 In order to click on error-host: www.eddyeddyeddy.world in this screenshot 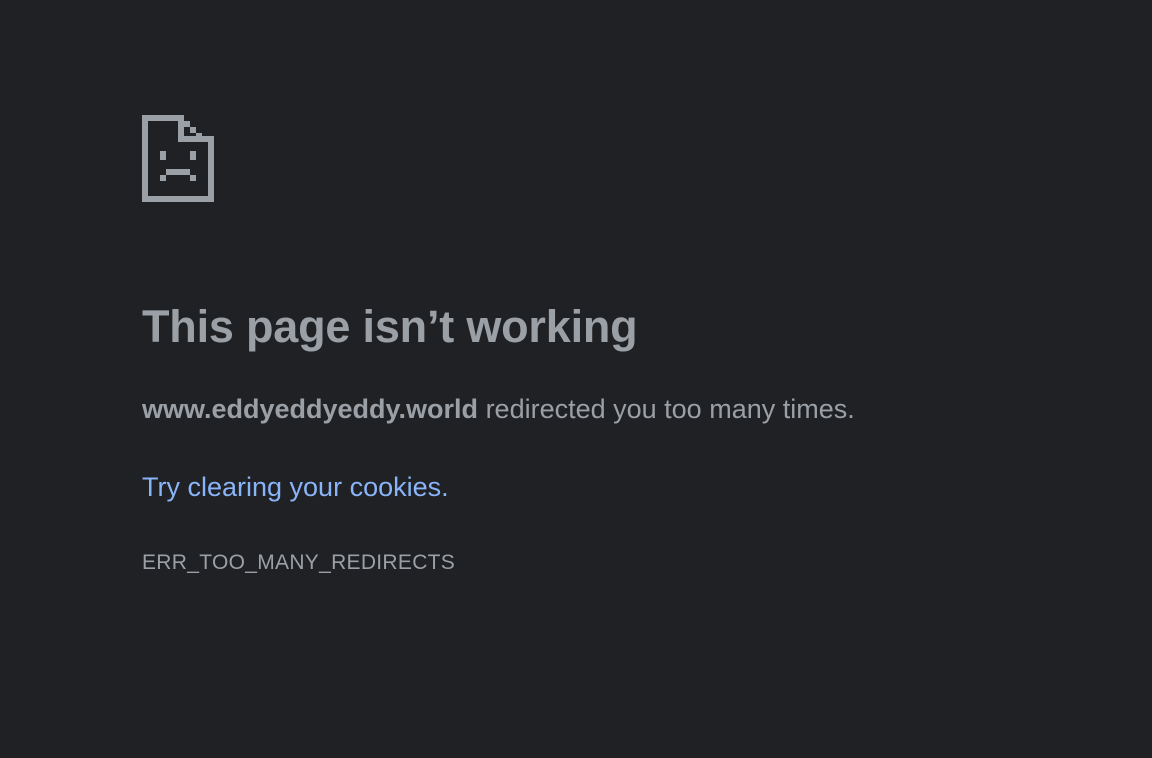, I will do `click(310, 409)`.